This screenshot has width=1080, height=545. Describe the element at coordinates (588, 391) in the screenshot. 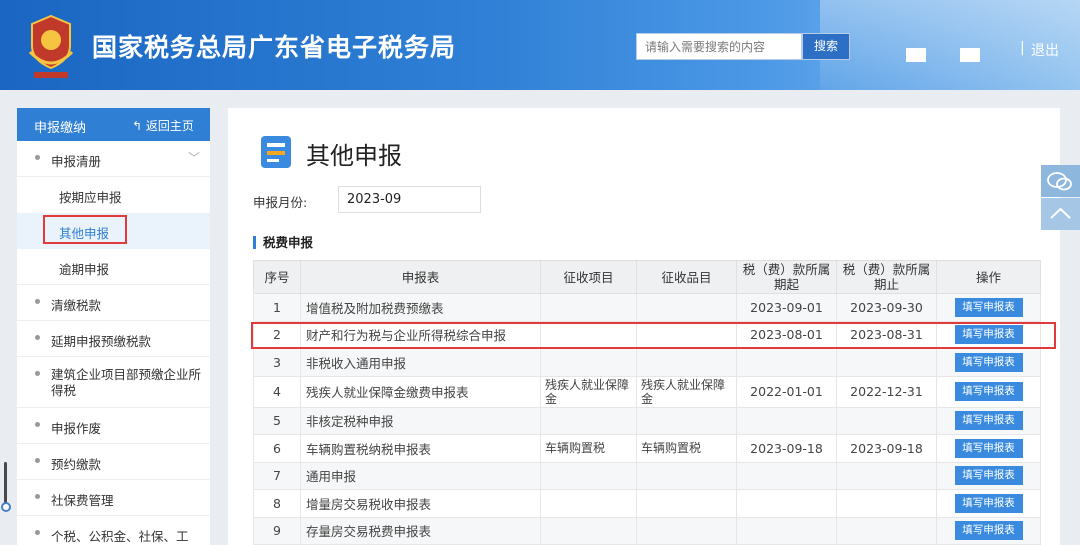

I see `levy-item: 残疾人就业保障金` at that location.